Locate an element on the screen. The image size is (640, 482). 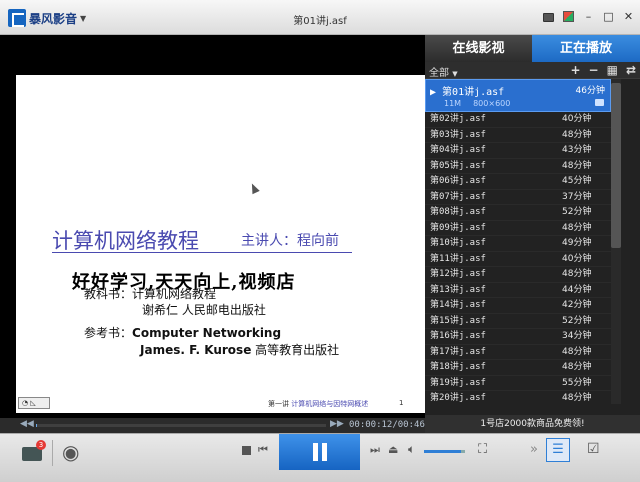
notification-badge: 3 is located at coordinates (41, 445).